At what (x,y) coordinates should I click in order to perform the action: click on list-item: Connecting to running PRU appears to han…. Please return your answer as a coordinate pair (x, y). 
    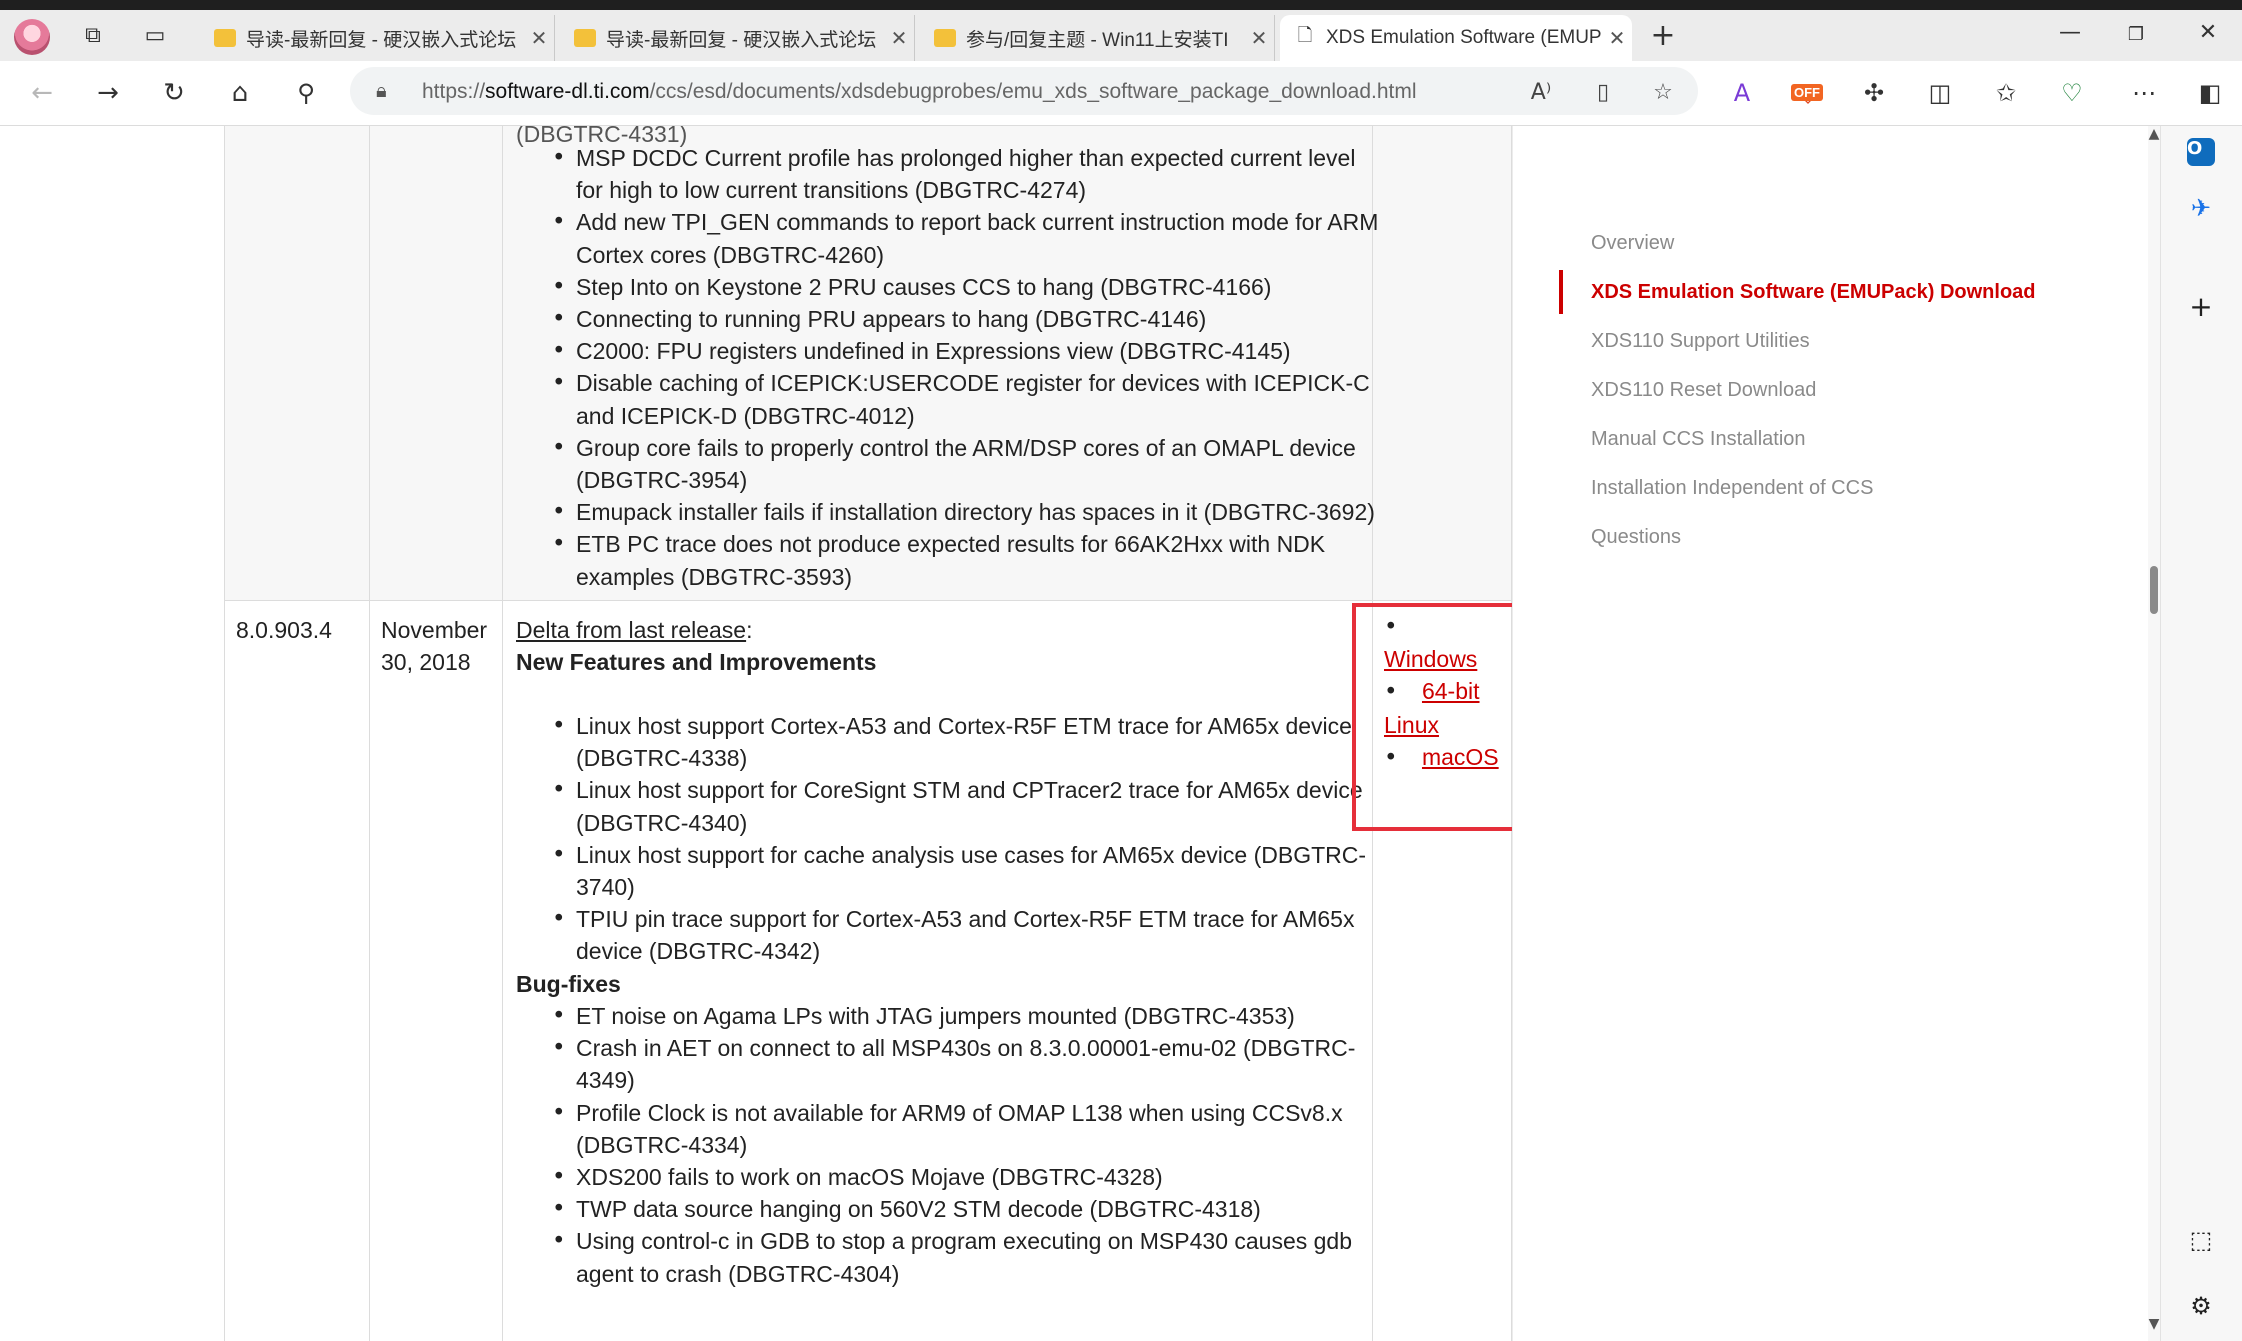
    Looking at the image, I should click on (951, 319).